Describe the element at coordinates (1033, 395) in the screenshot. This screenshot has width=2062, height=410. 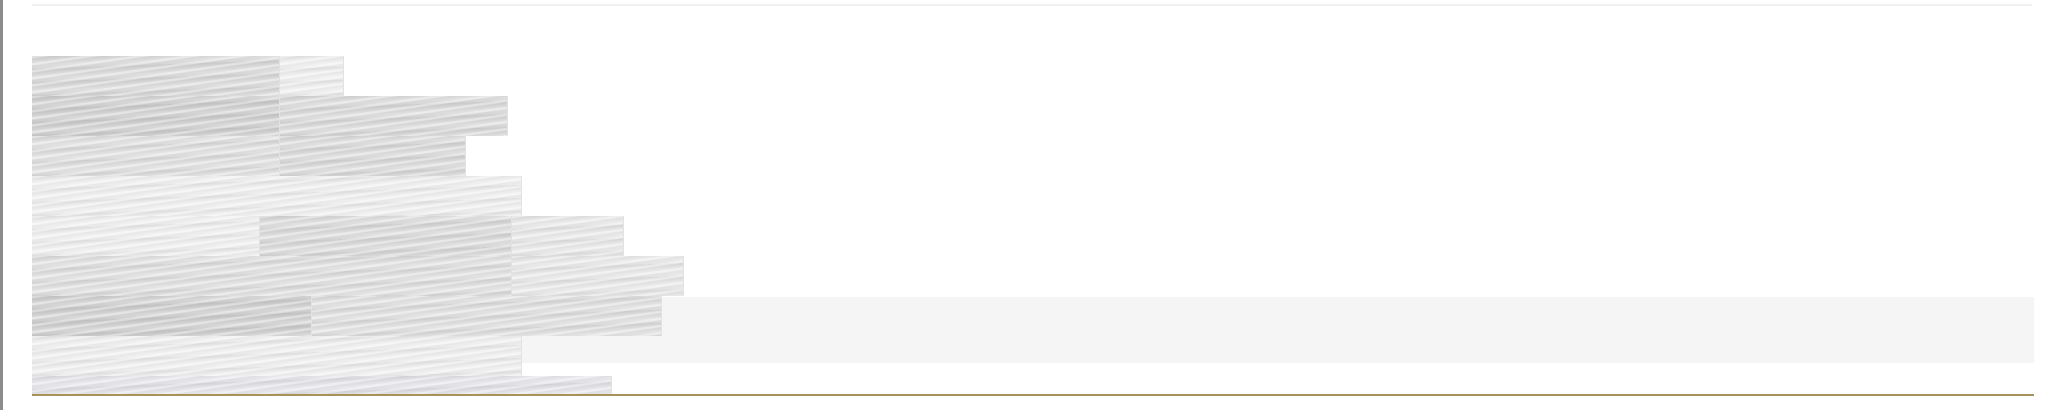
I see `bottom-divider` at that location.